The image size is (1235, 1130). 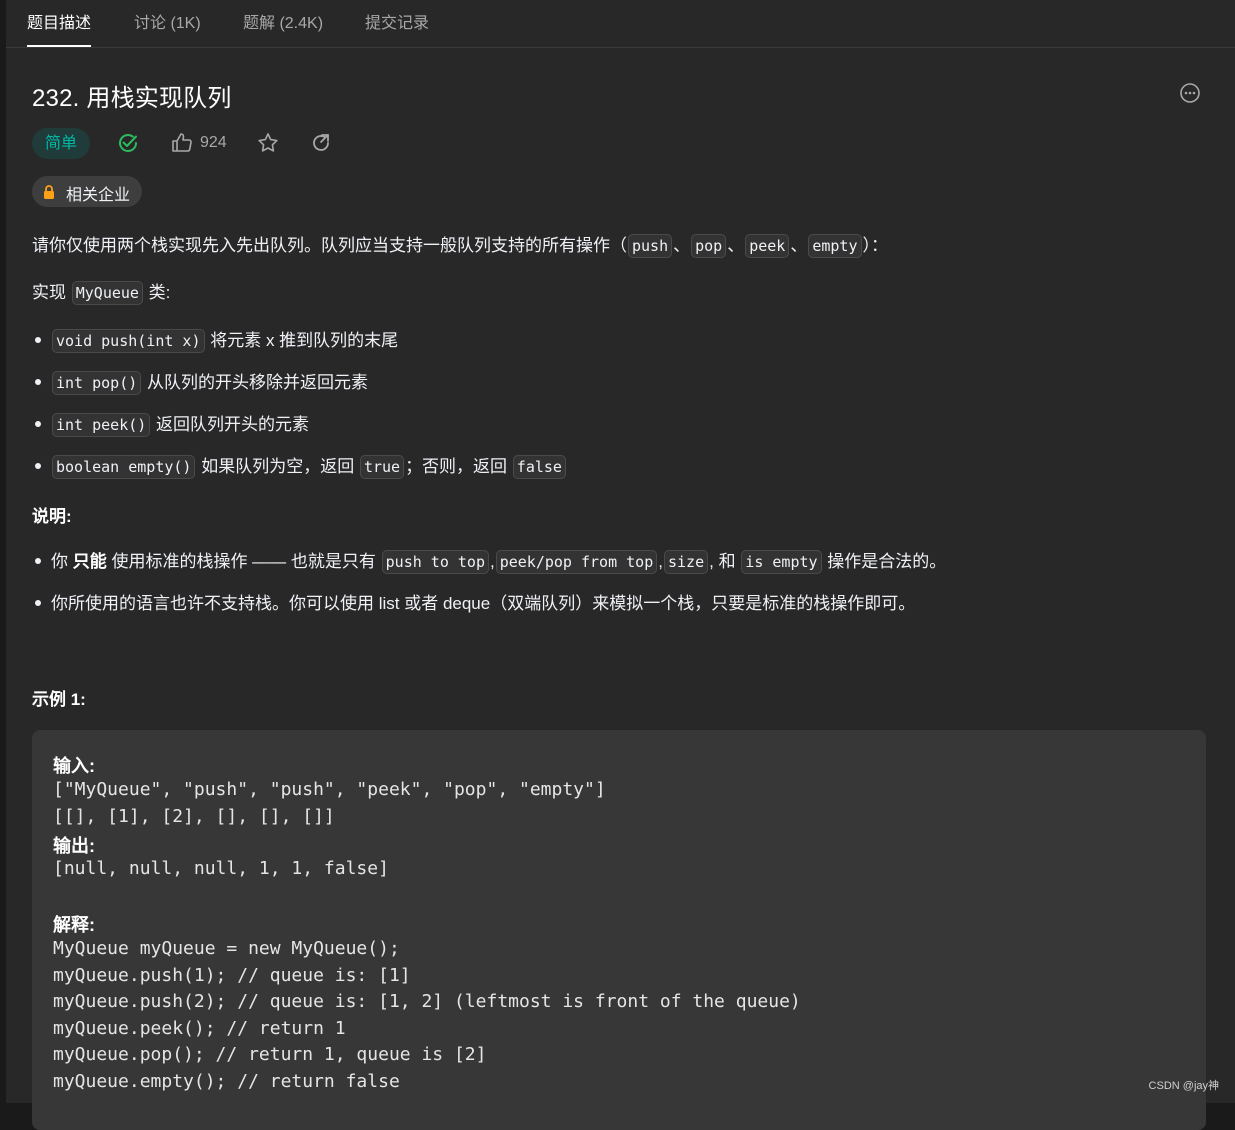 What do you see at coordinates (89, 561) in the screenshot?
I see `note-emphasis: 只能` at bounding box center [89, 561].